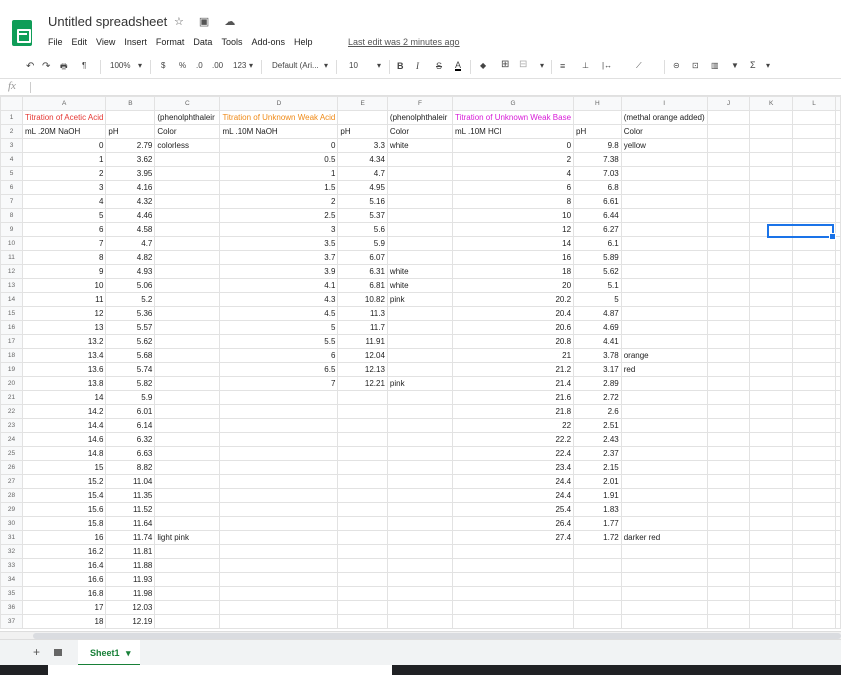 This screenshot has width=841, height=675. I want to click on cell-k11, so click(771, 257).